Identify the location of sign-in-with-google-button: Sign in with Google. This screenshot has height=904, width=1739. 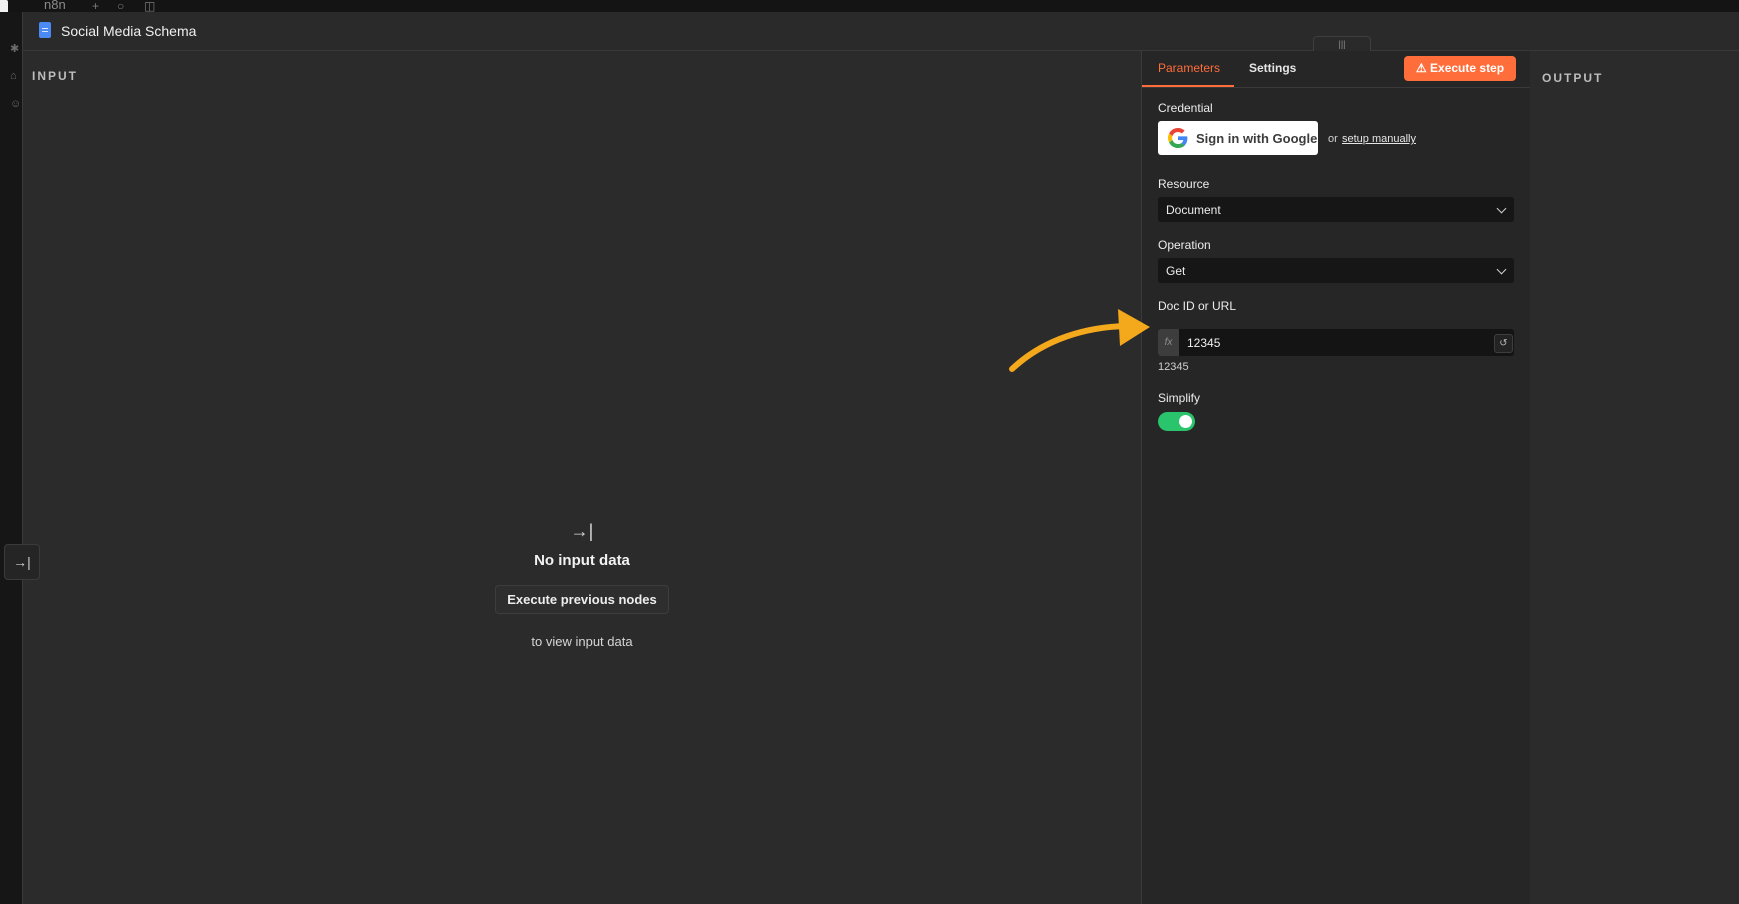
(1238, 138).